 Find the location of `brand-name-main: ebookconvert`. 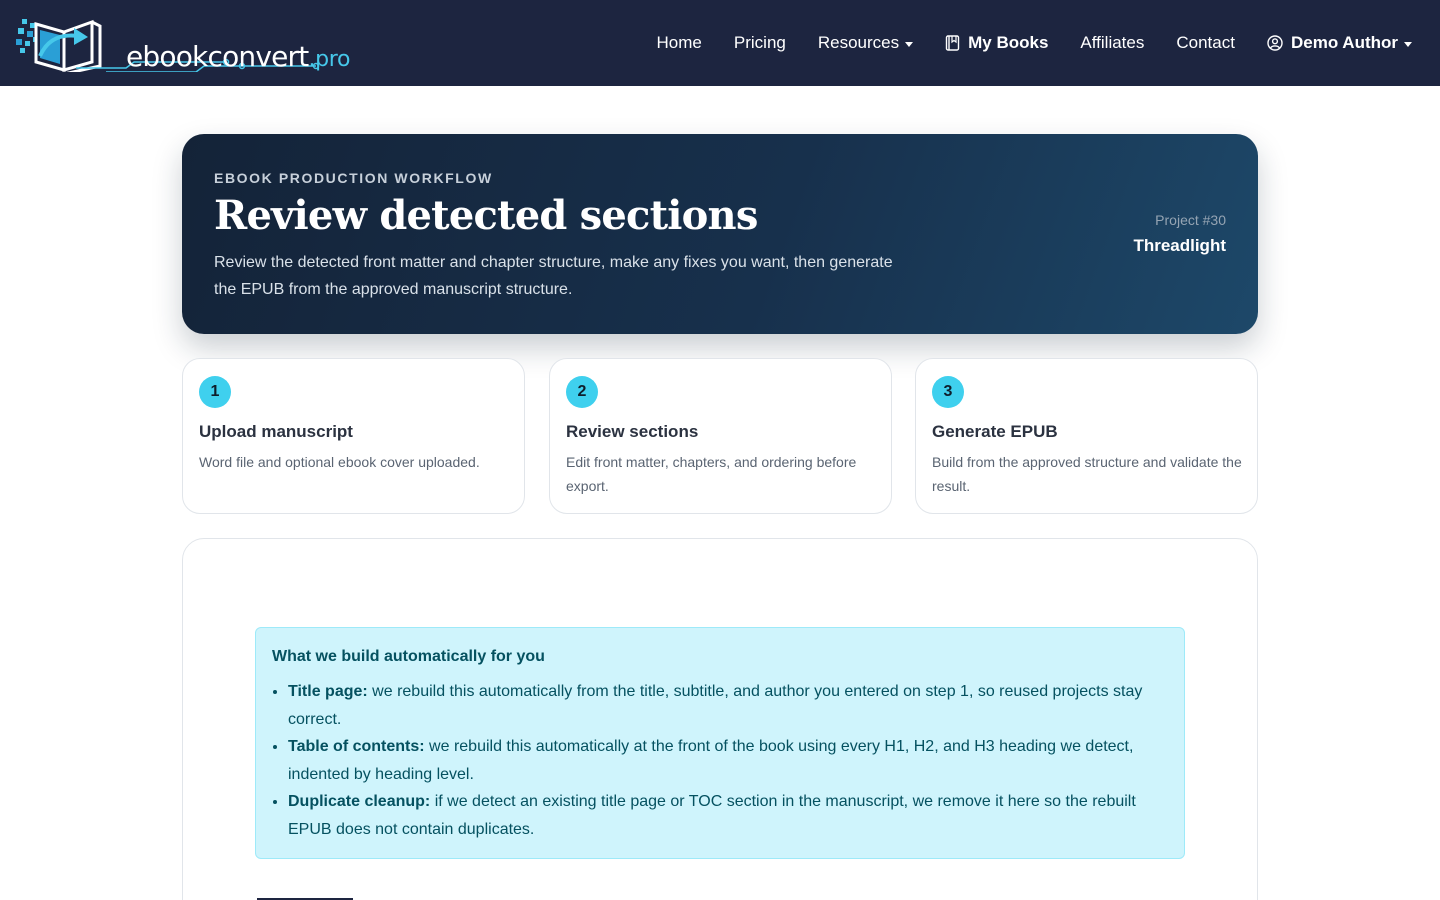

brand-name-main: ebookconvert is located at coordinates (217, 56).